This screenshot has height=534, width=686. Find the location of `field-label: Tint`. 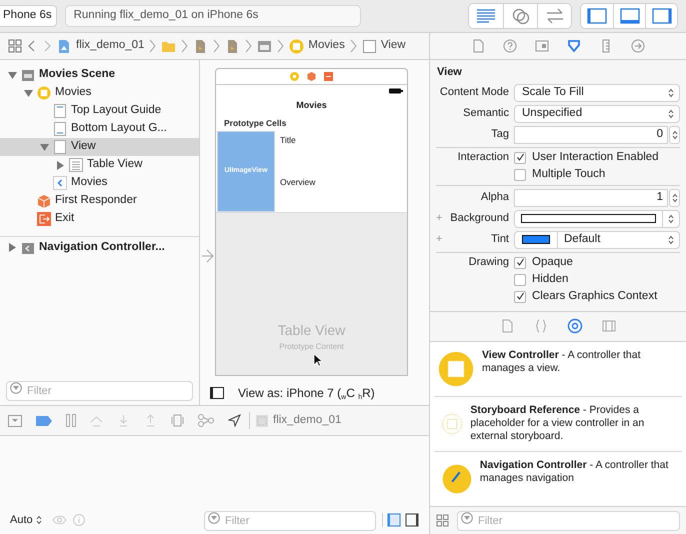

field-label: Tint is located at coordinates (500, 240).